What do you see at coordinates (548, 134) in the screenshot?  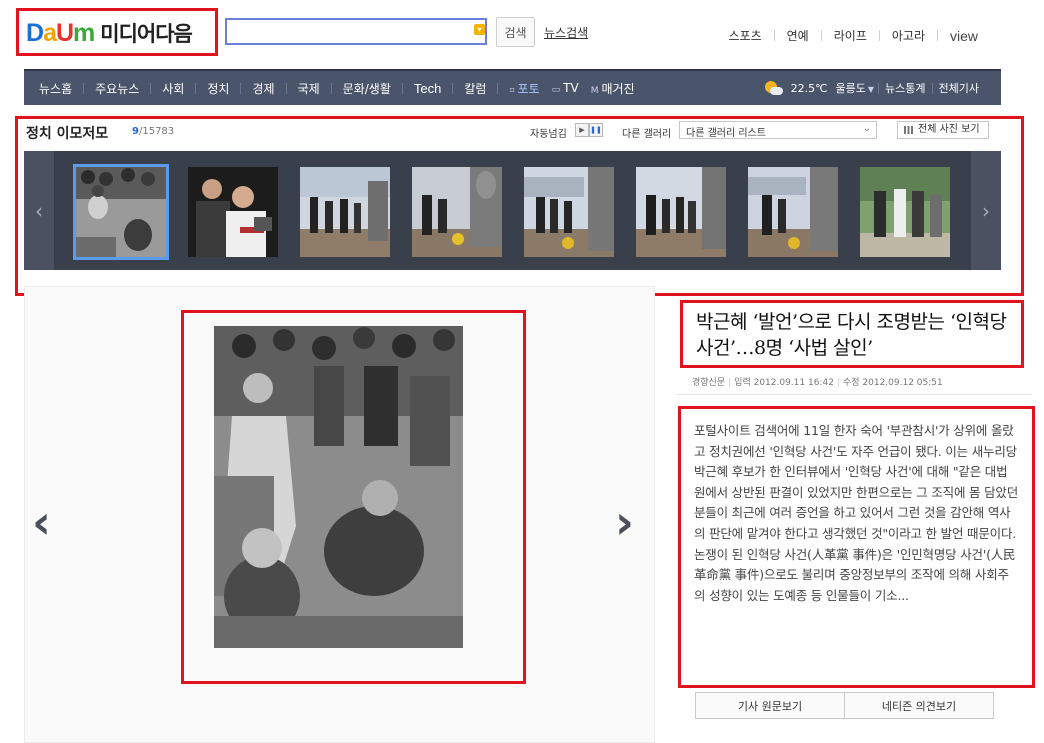 I see `auto-slide-label: 자동넘김` at bounding box center [548, 134].